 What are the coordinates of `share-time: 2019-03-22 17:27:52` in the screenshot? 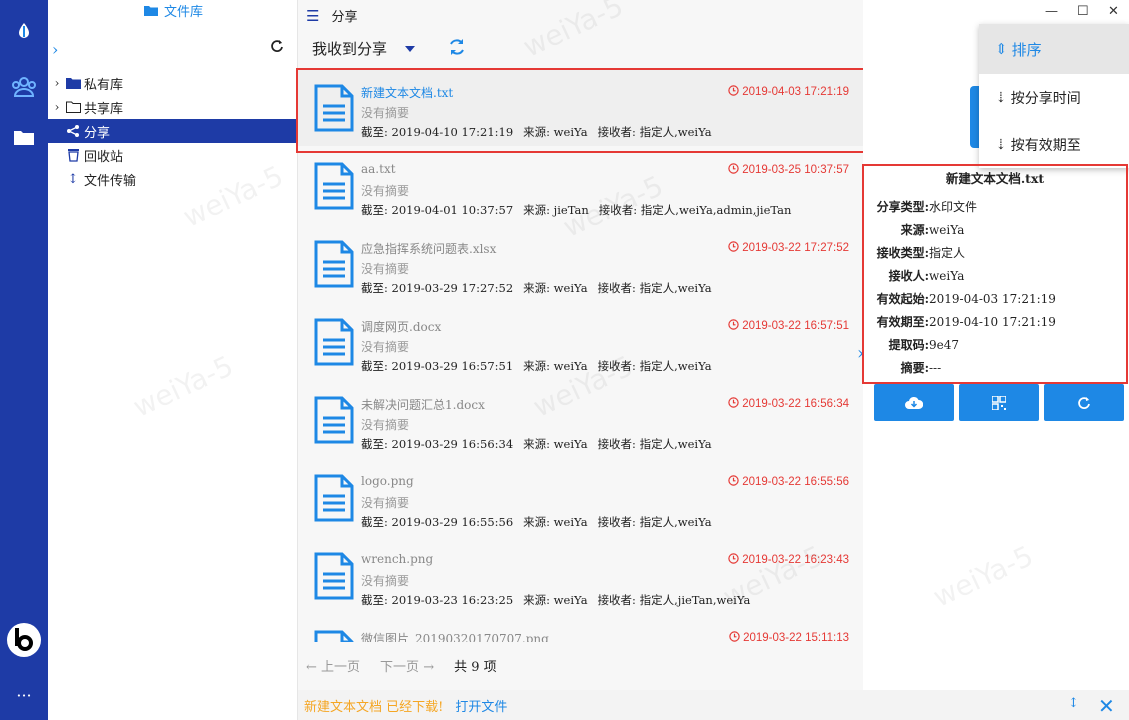 It's located at (788, 248).